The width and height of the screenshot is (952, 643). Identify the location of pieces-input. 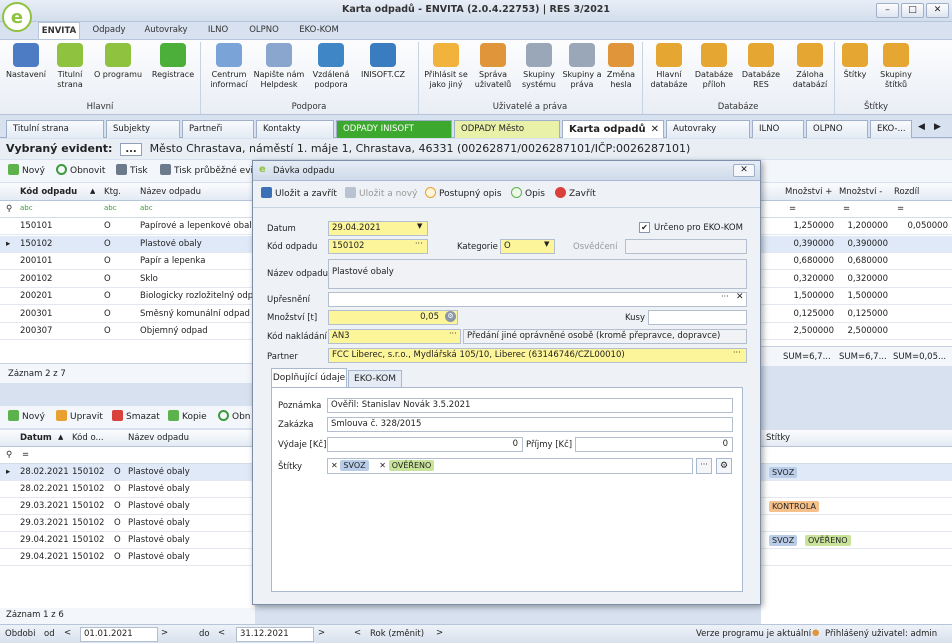
(697, 317).